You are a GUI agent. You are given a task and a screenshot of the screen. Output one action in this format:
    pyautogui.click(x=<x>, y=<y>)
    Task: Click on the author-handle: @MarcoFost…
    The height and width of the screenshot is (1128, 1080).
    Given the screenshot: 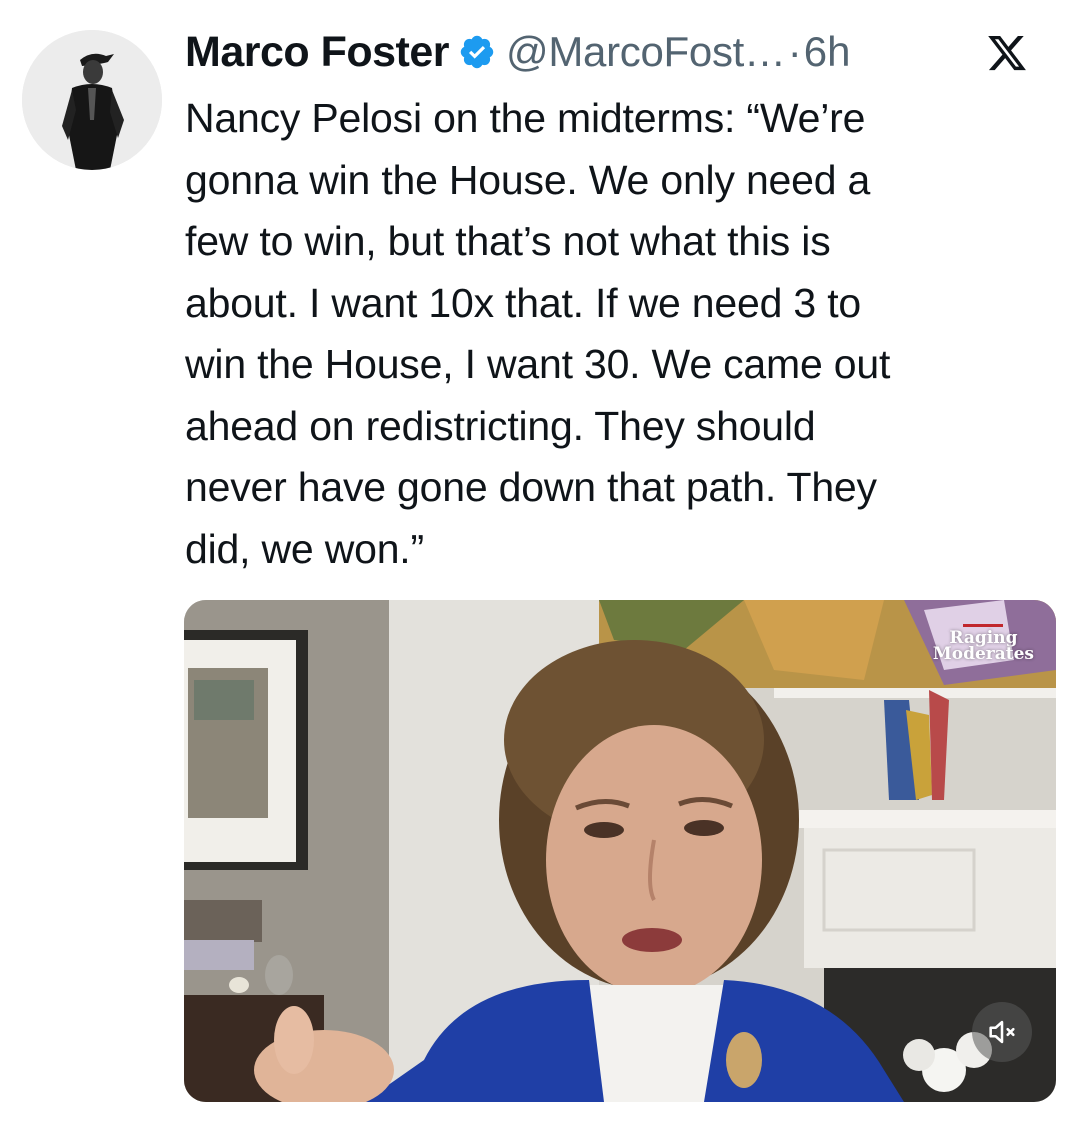 What is the action you would take?
    pyautogui.click(x=646, y=52)
    